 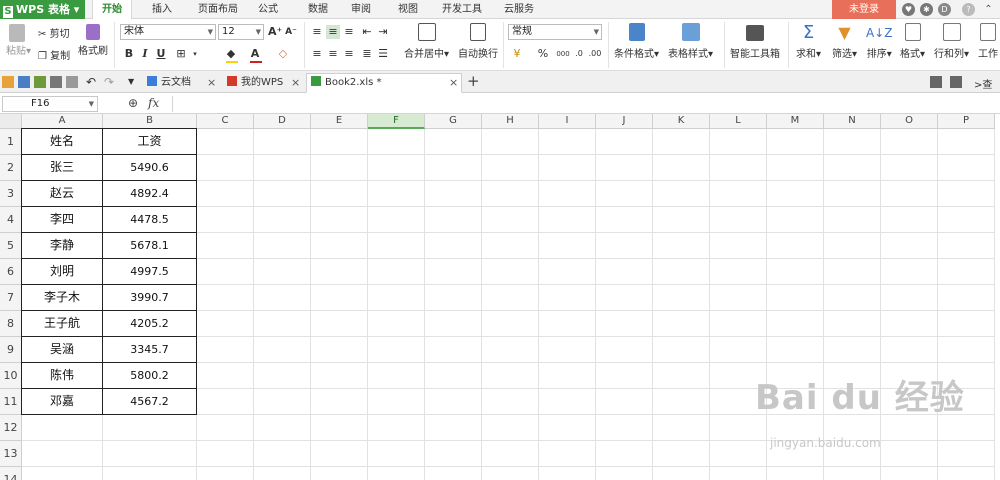 What do you see at coordinates (624, 298) in the screenshot?
I see `cell-J7` at bounding box center [624, 298].